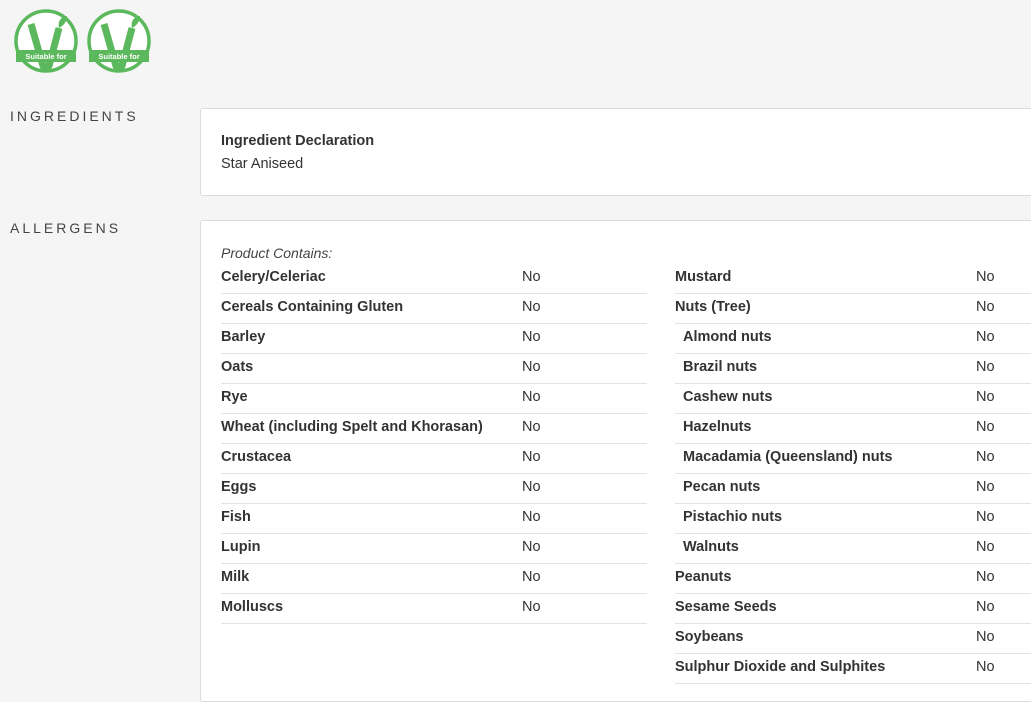 Image resolution: width=1031 pixels, height=702 pixels. What do you see at coordinates (853, 399) in the screenshot?
I see `allergen-row: Cashew nuts No` at bounding box center [853, 399].